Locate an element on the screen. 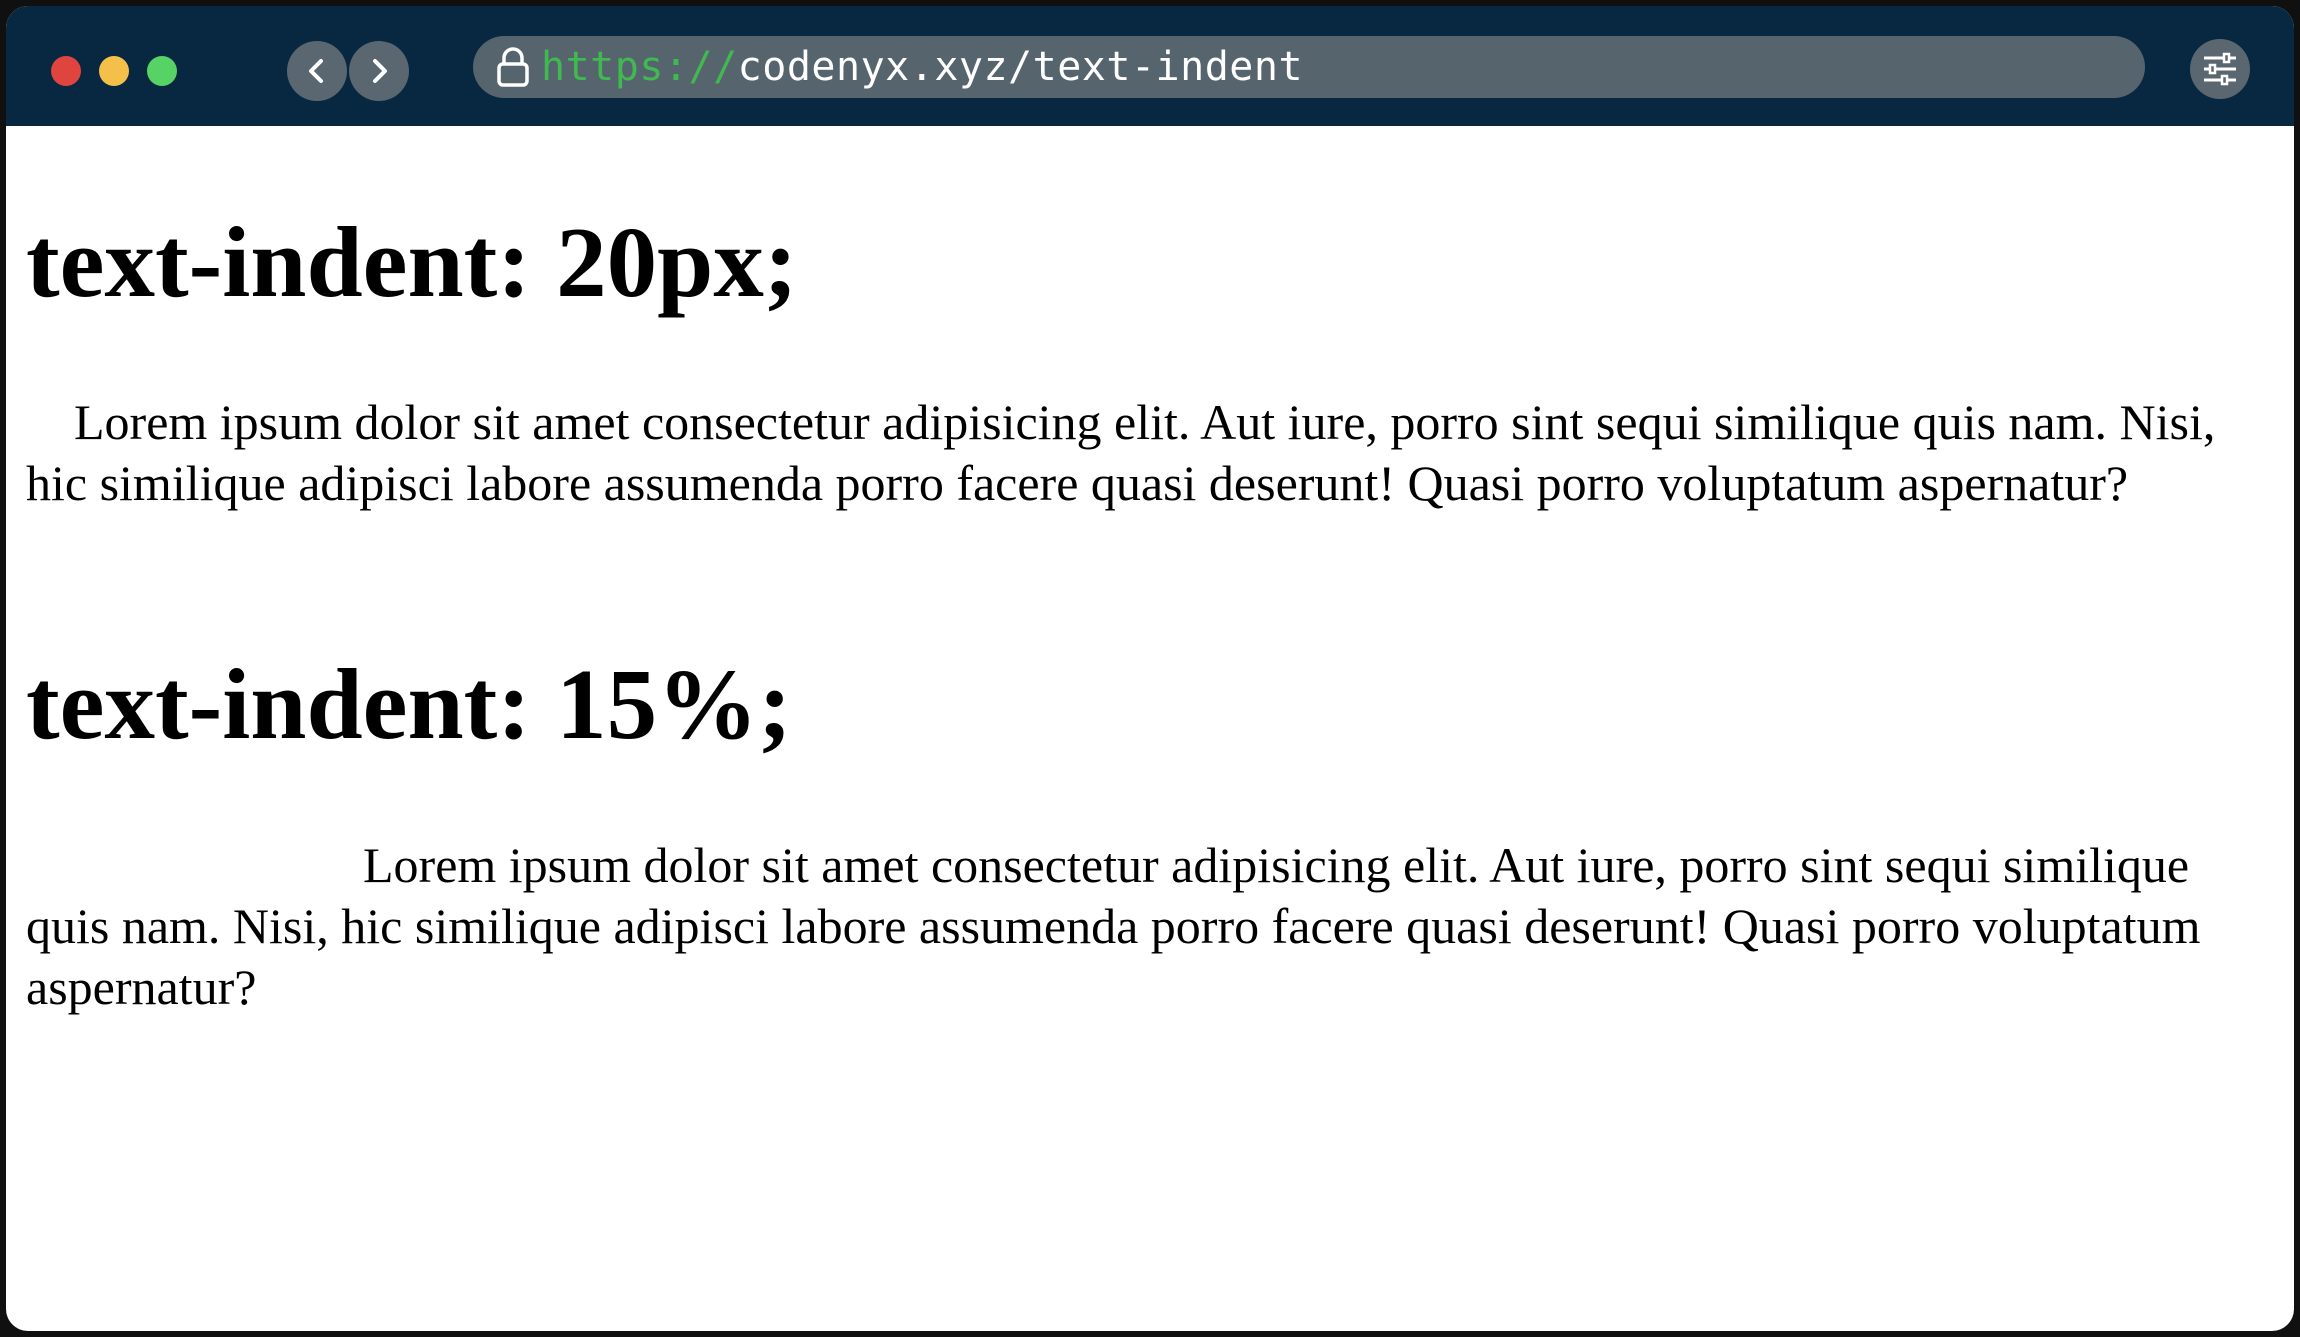 The image size is (2300, 1337). maximize-window-button is located at coordinates (162, 71).